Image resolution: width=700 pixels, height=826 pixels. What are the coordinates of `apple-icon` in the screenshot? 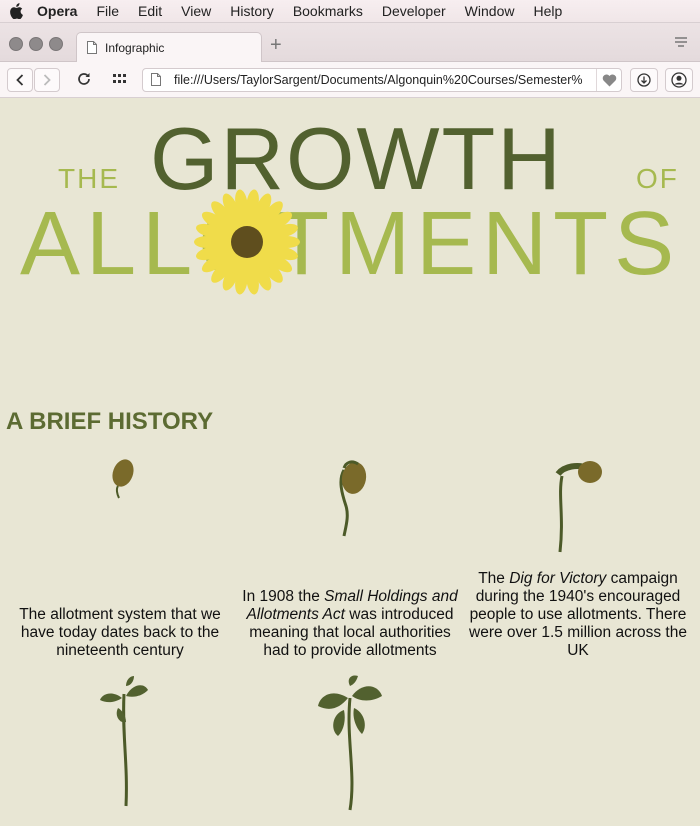 It's located at (16, 11).